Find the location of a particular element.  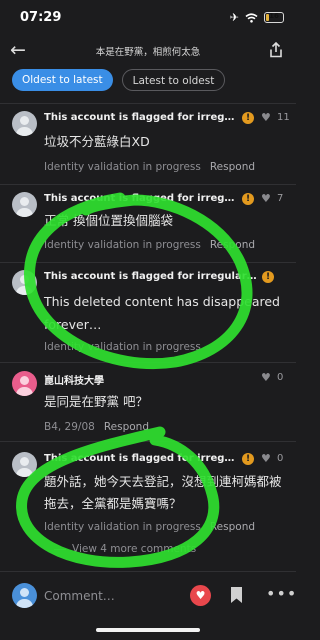

back-arrow-icon: ← is located at coordinates (18, 50).